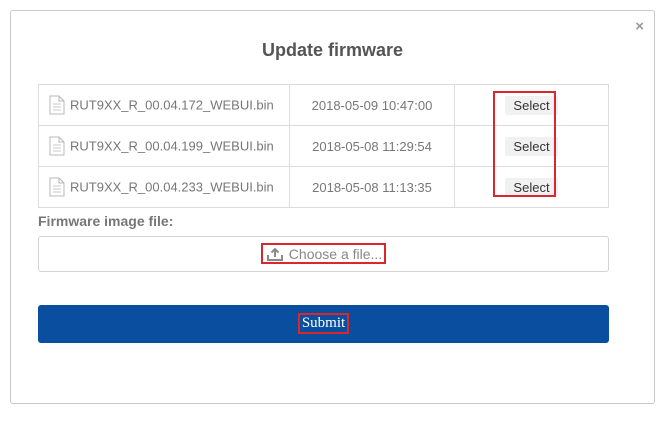  Describe the element at coordinates (274, 254) in the screenshot. I see `upload-icon` at that location.